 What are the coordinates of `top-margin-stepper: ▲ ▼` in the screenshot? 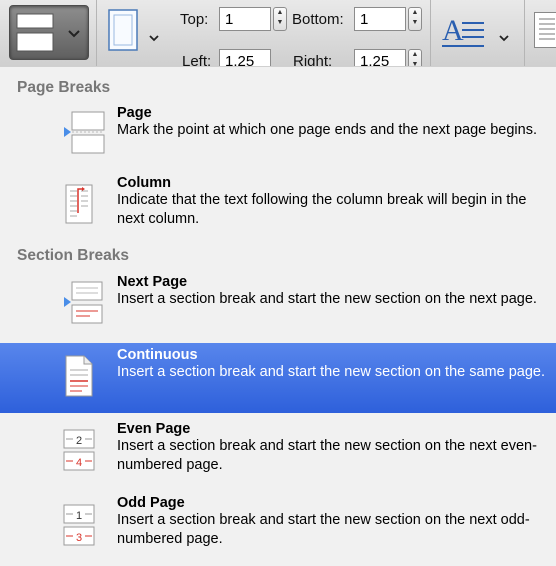 It's located at (280, 19).